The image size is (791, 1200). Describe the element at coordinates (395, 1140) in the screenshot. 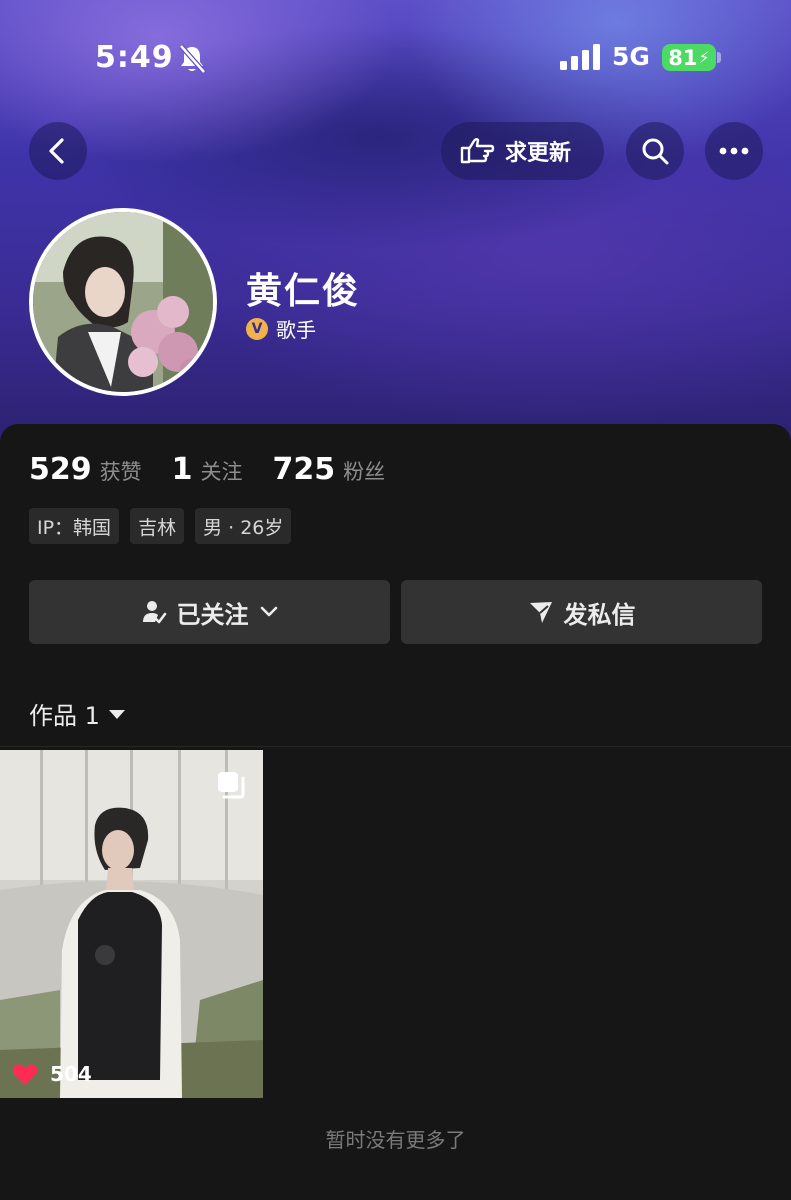

I see `no-more-content-text: 暂时没有更多了` at that location.